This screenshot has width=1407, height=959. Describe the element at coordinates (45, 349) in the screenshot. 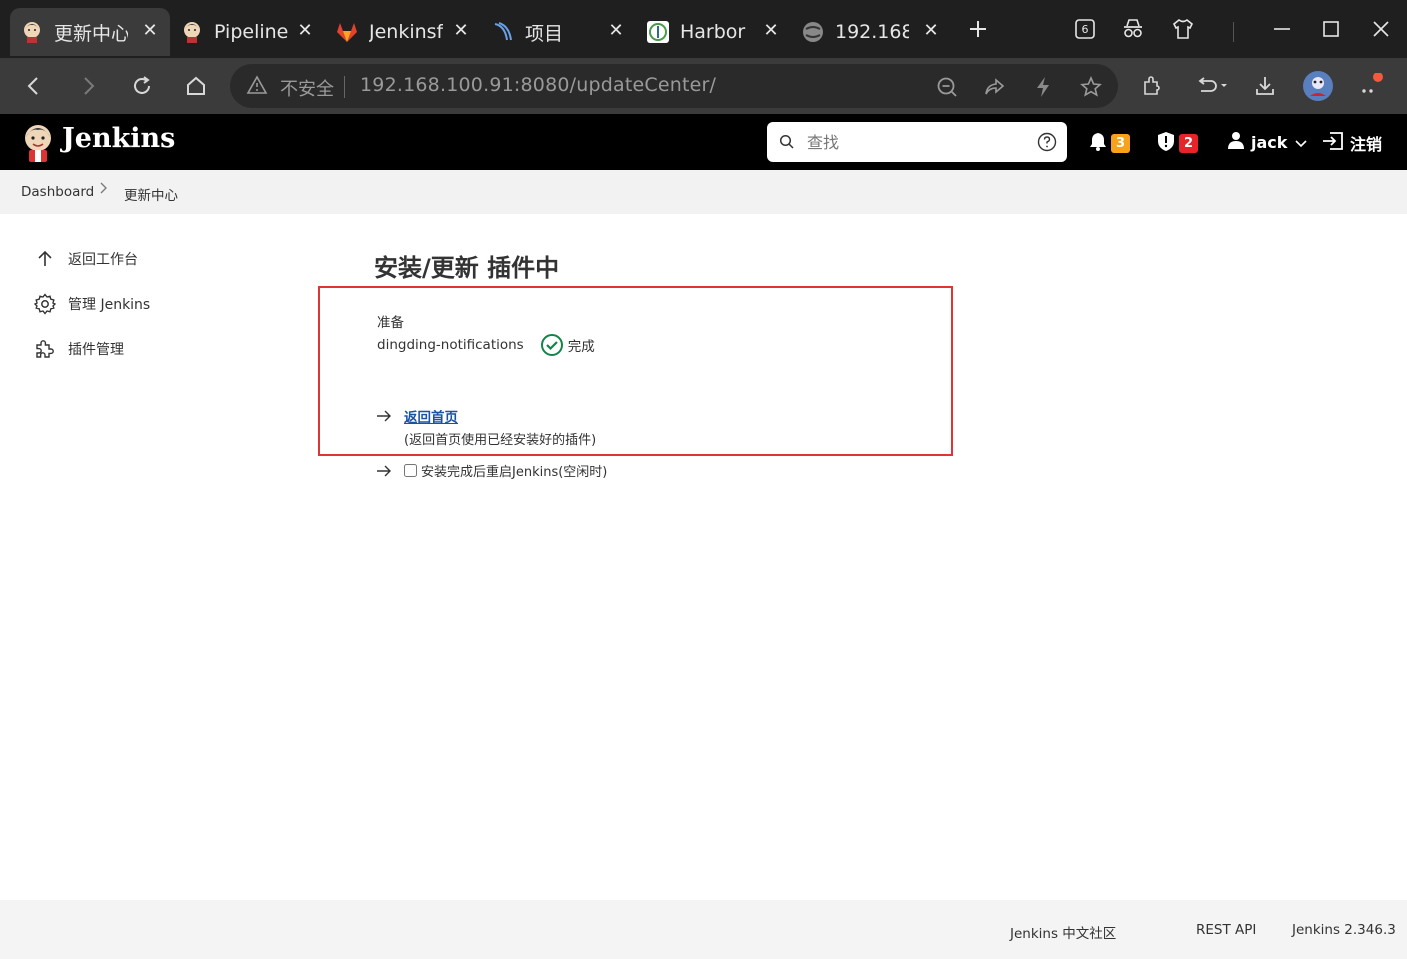

I see `puzzle-icon` at that location.